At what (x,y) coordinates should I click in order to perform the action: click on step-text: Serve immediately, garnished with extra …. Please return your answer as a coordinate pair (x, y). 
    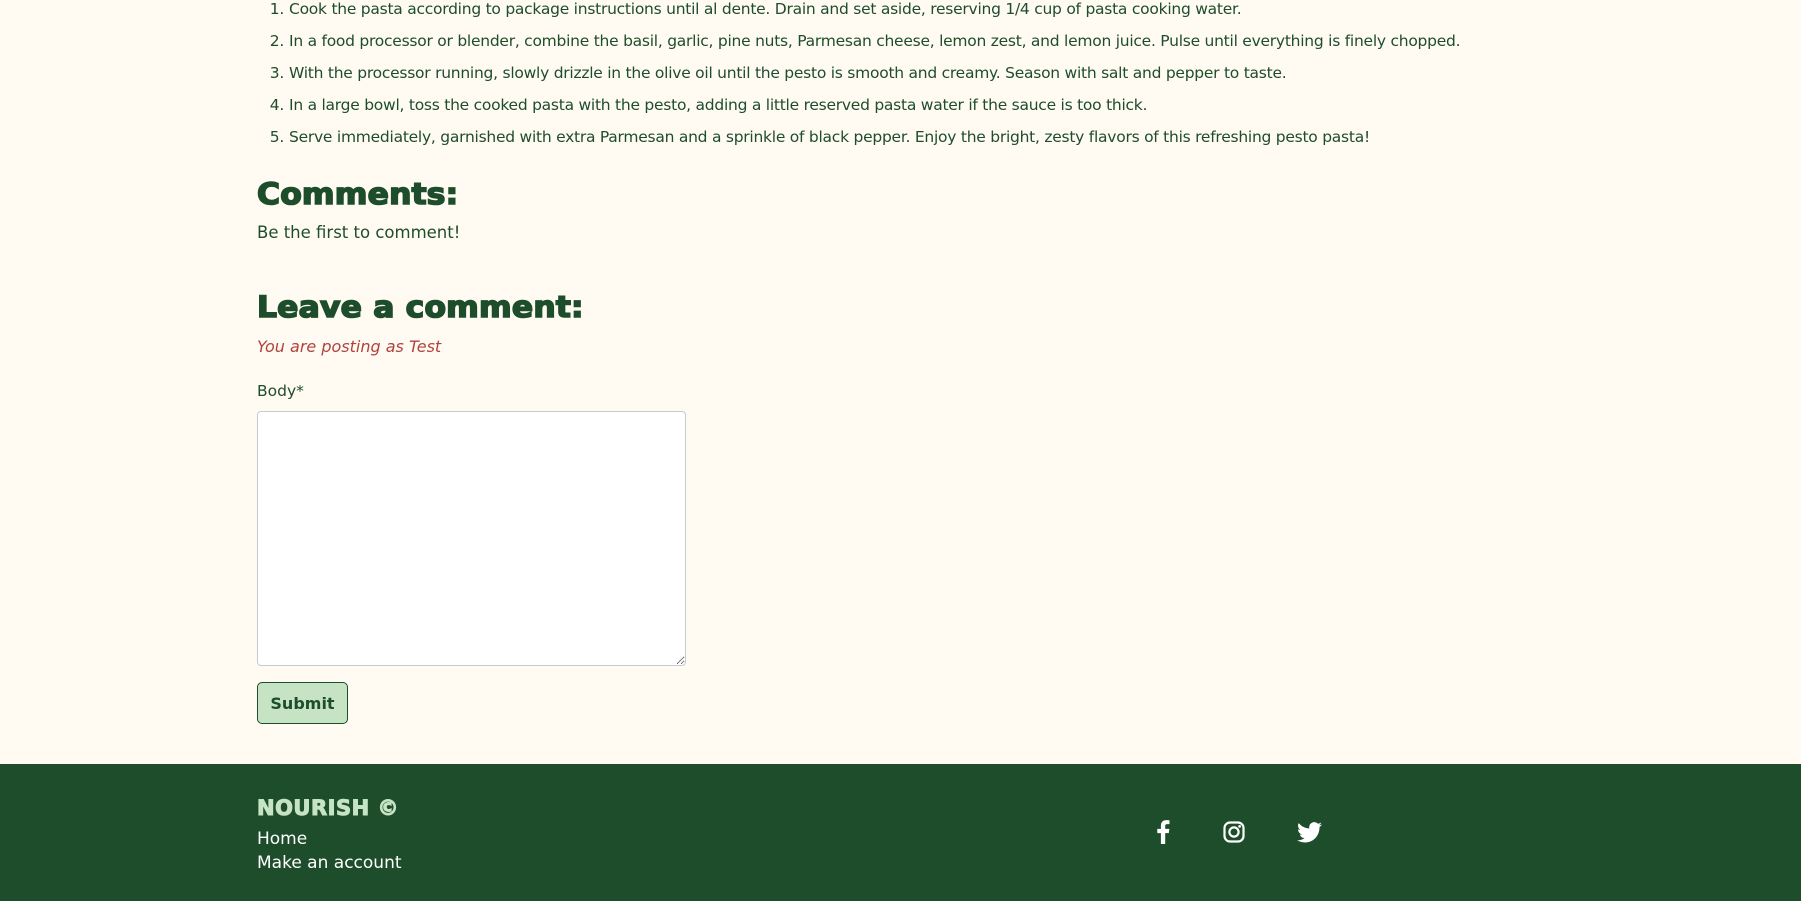
    Looking at the image, I should click on (829, 137).